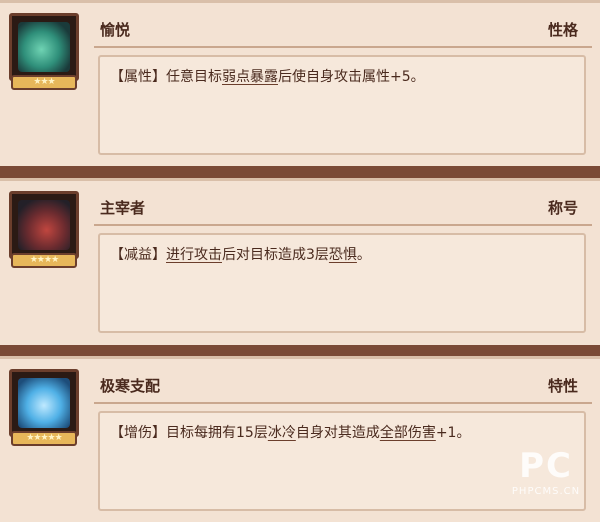 The width and height of the screenshot is (600, 522). I want to click on character-portrait: ★★★, so click(44, 53).